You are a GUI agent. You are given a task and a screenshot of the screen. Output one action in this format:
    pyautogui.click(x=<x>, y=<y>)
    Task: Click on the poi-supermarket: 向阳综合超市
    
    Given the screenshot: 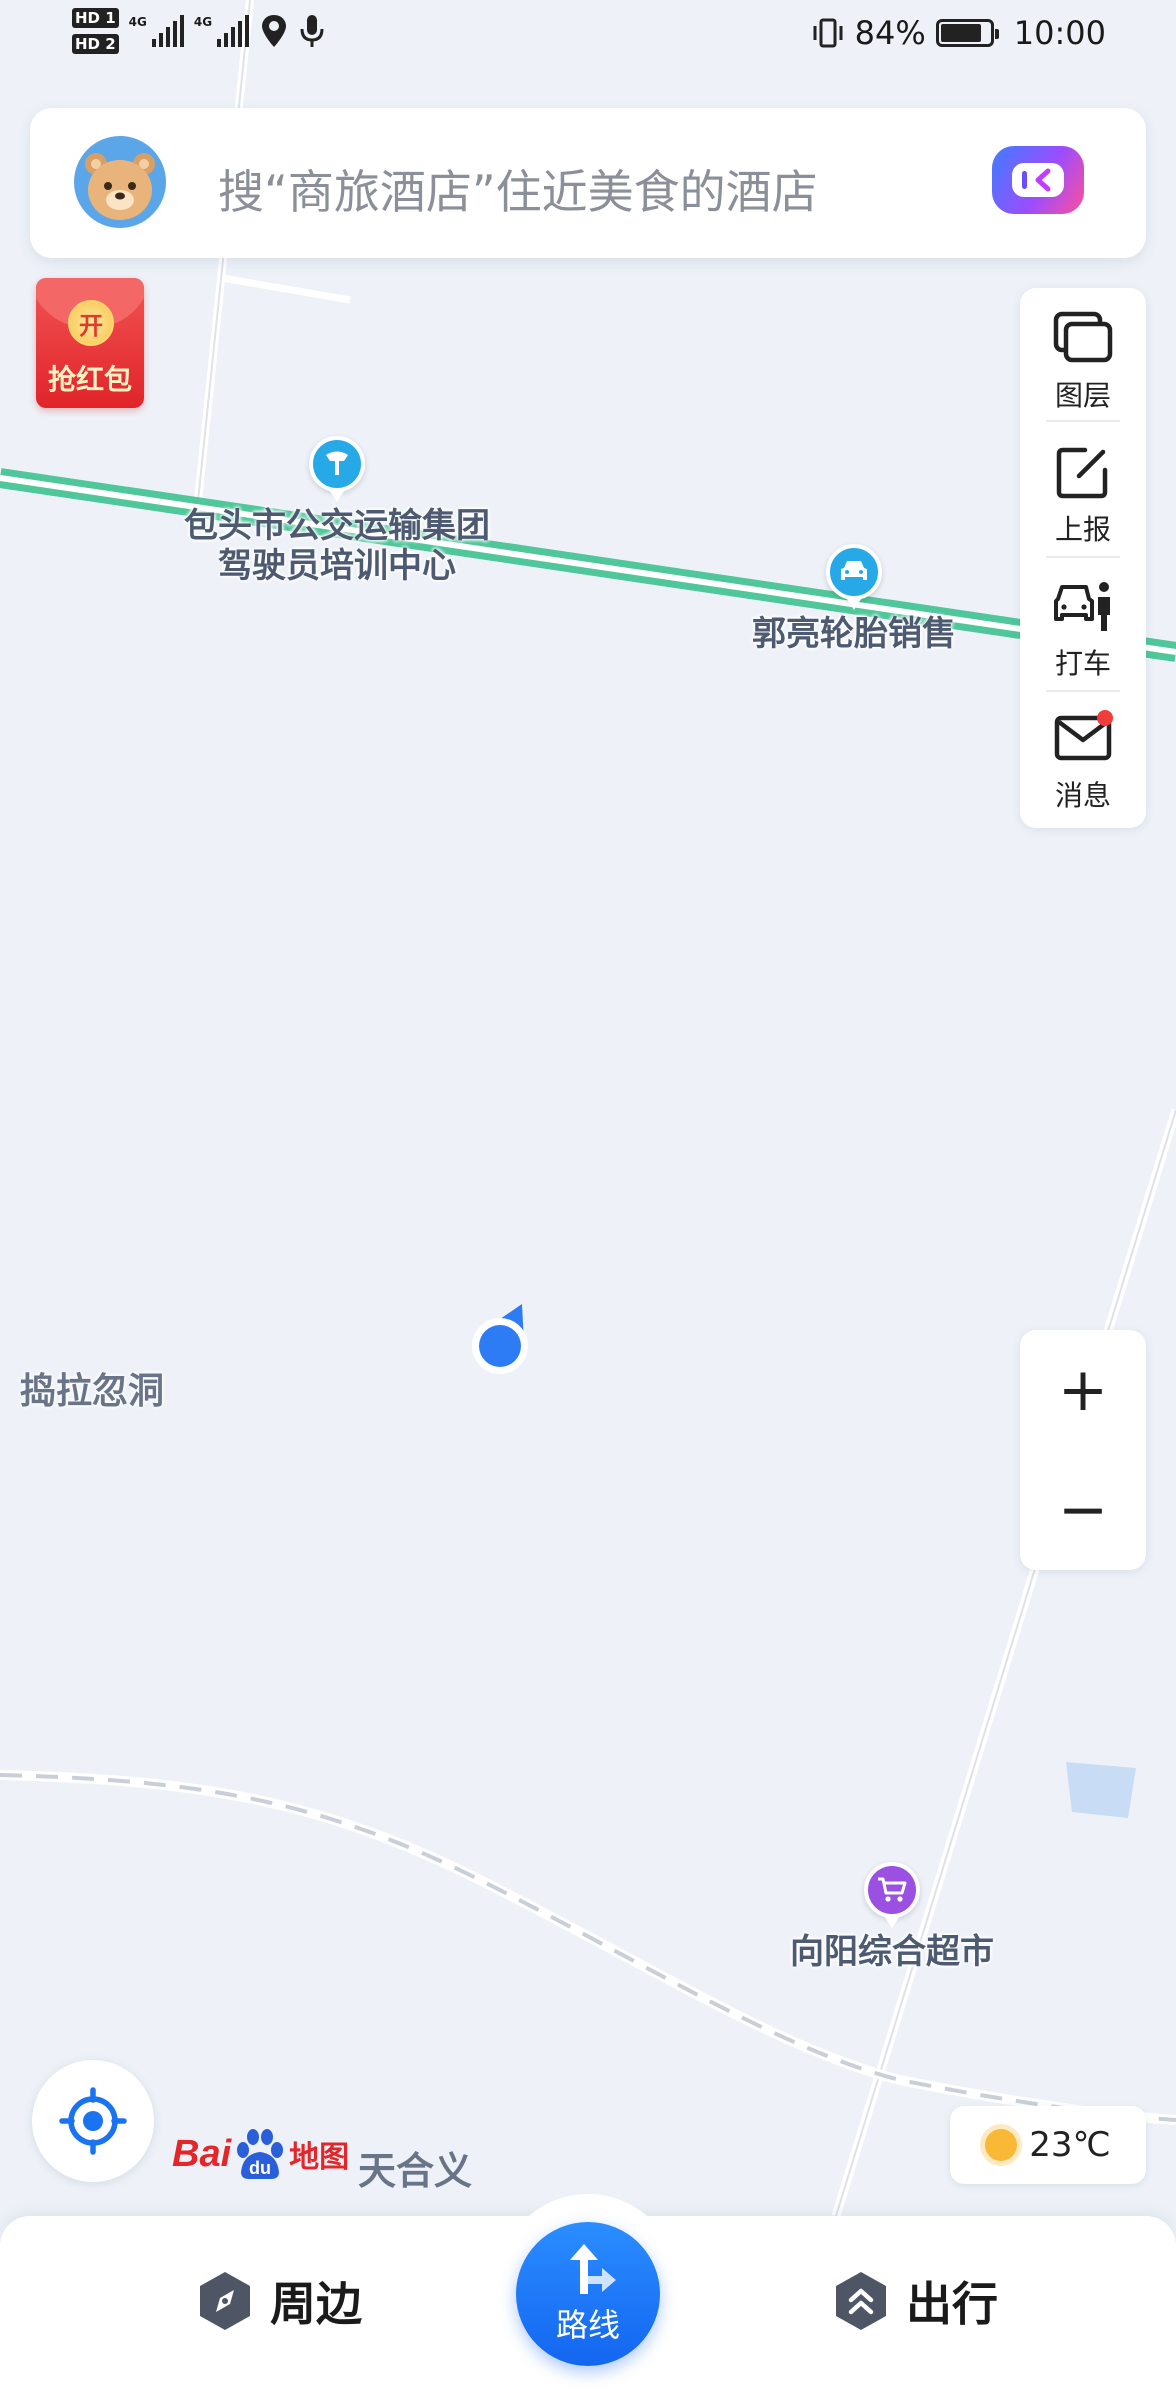 What is the action you would take?
    pyautogui.click(x=892, y=1917)
    